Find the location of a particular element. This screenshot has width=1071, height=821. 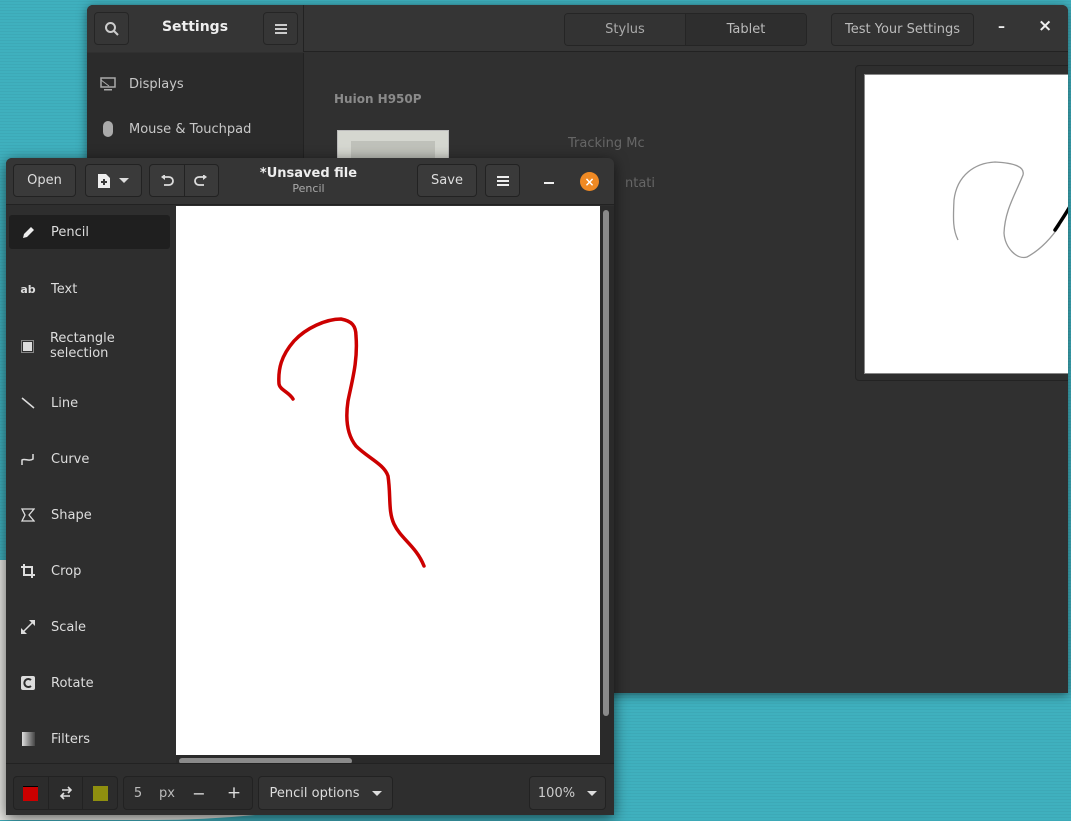

sidebar-item-displays: Displays is located at coordinates (141, 84).